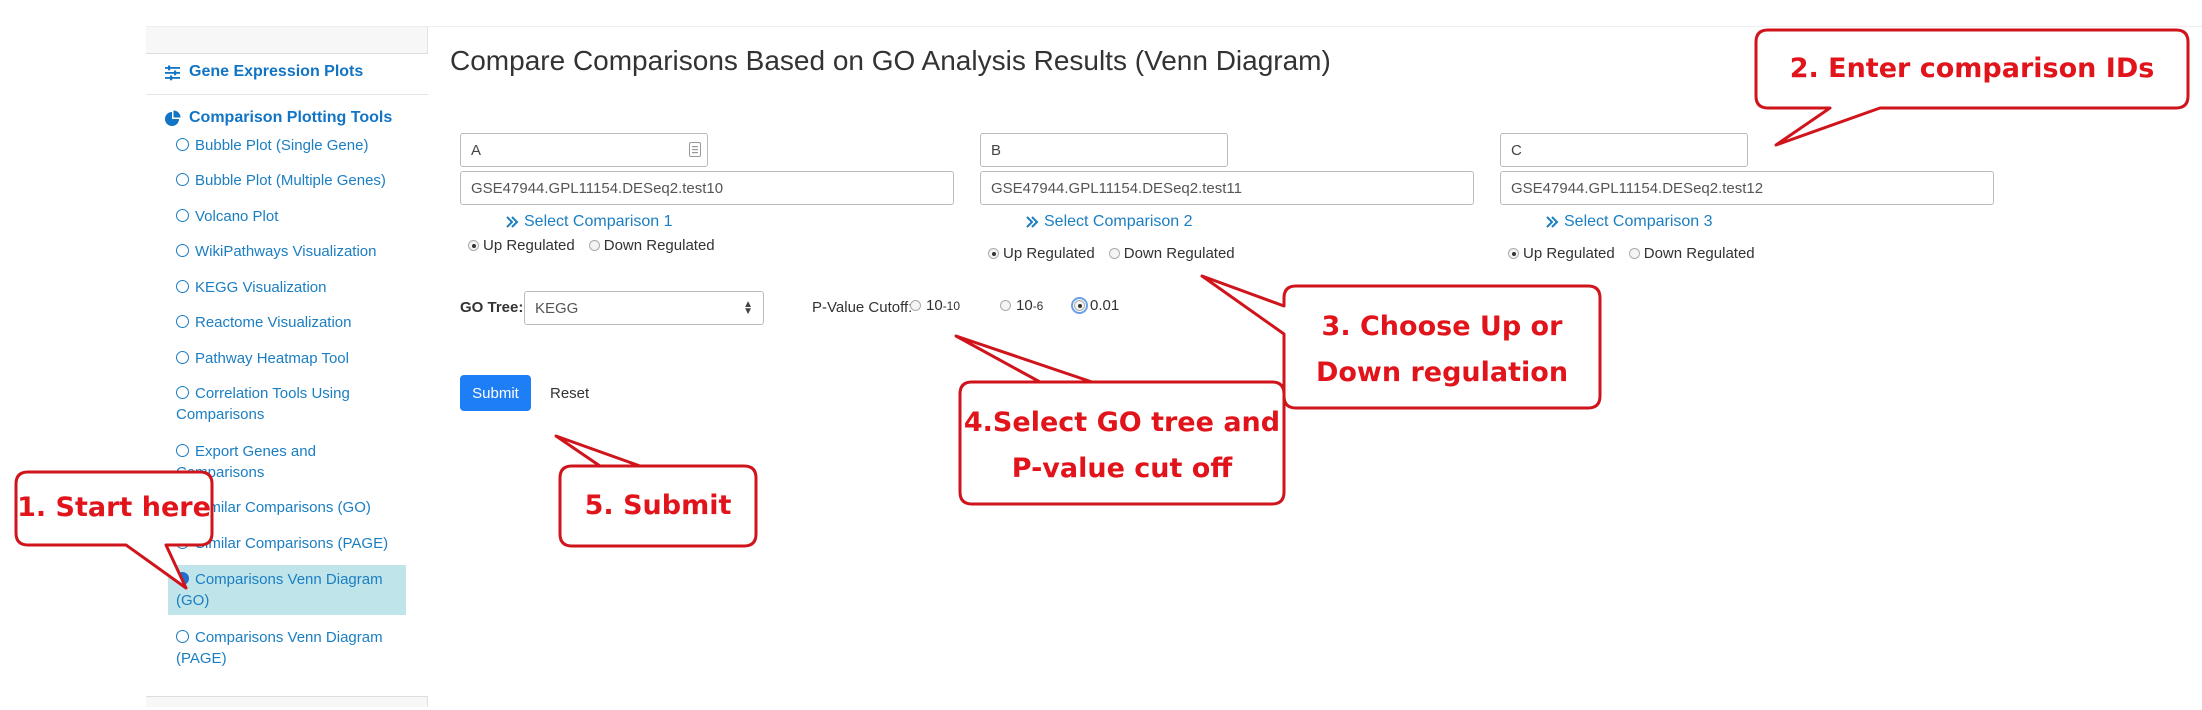 Image resolution: width=2202 pixels, height=710 pixels. I want to click on comparison-name-field-b, so click(1104, 150).